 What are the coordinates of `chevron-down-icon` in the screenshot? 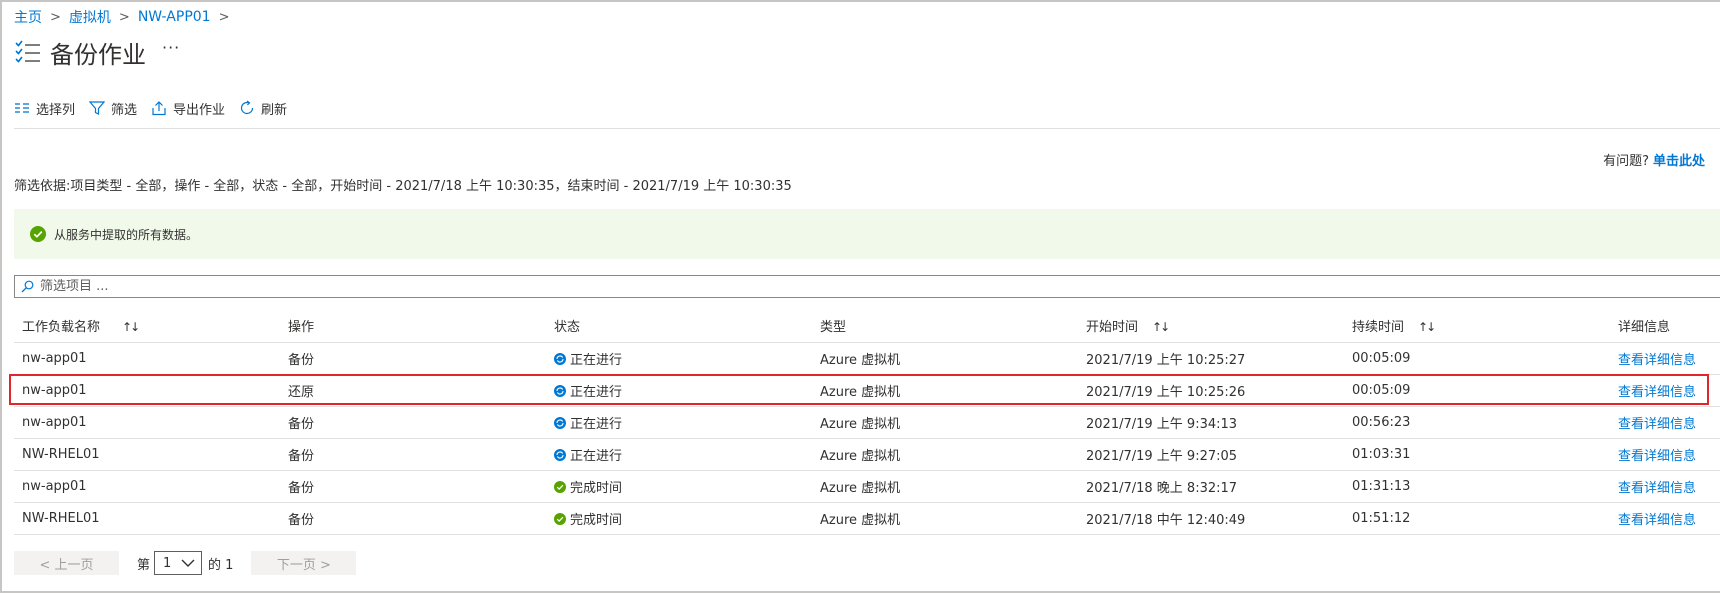 It's located at (188, 563).